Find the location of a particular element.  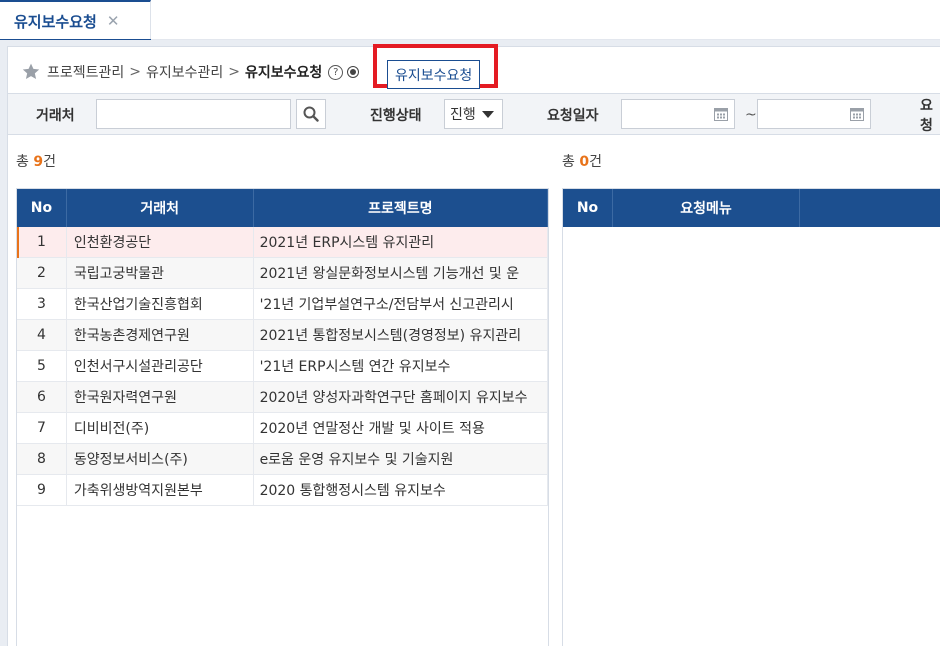

column-header-empty is located at coordinates (870, 208).